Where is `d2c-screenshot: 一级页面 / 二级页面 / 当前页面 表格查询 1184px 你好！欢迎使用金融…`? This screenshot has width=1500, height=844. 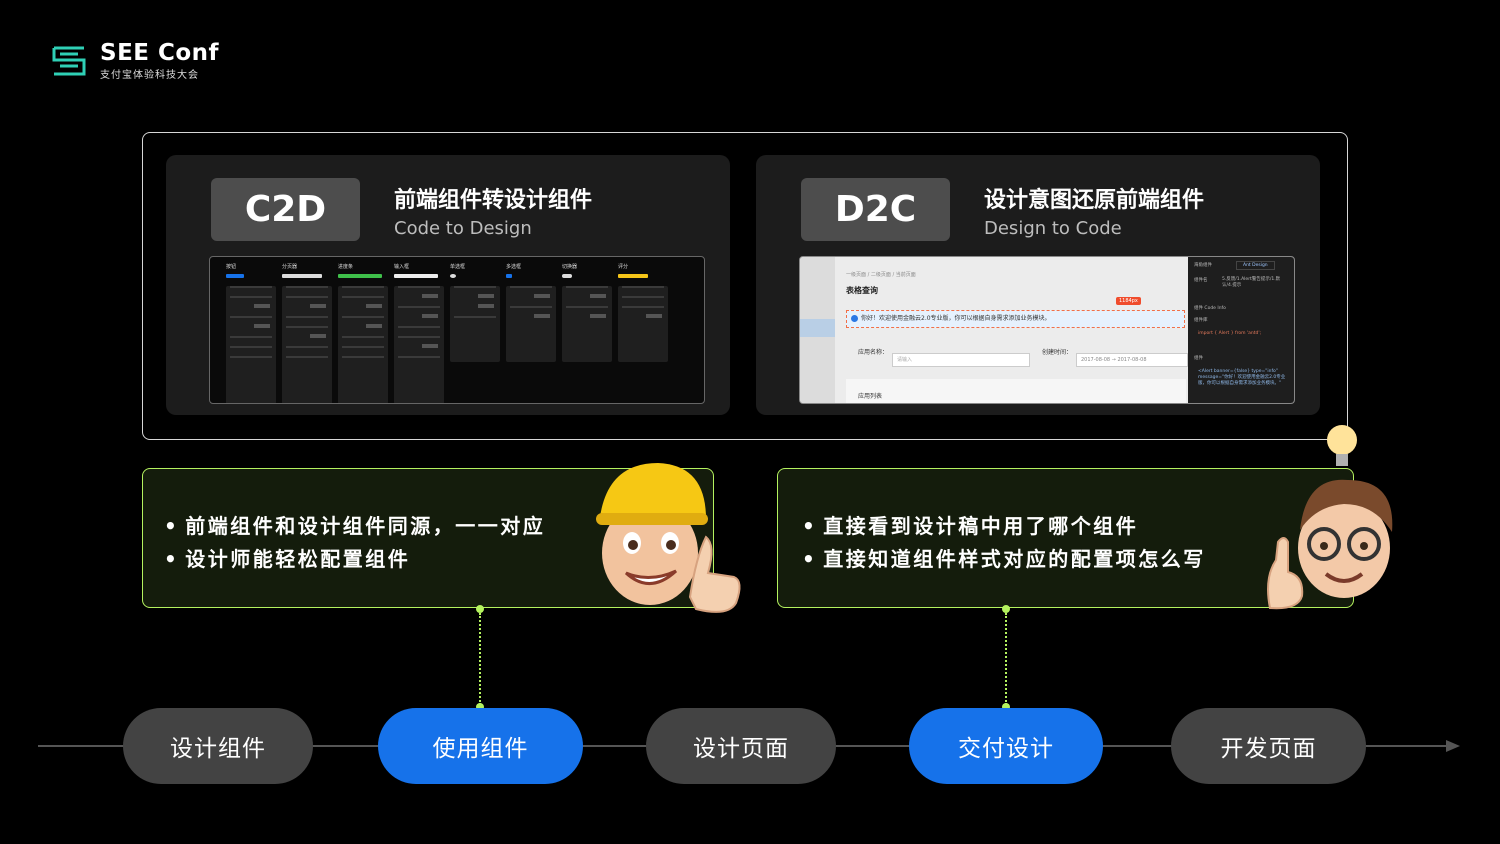 d2c-screenshot: 一级页面 / 二级页面 / 当前页面 表格查询 1184px 你好！欢迎使用金融… is located at coordinates (1047, 330).